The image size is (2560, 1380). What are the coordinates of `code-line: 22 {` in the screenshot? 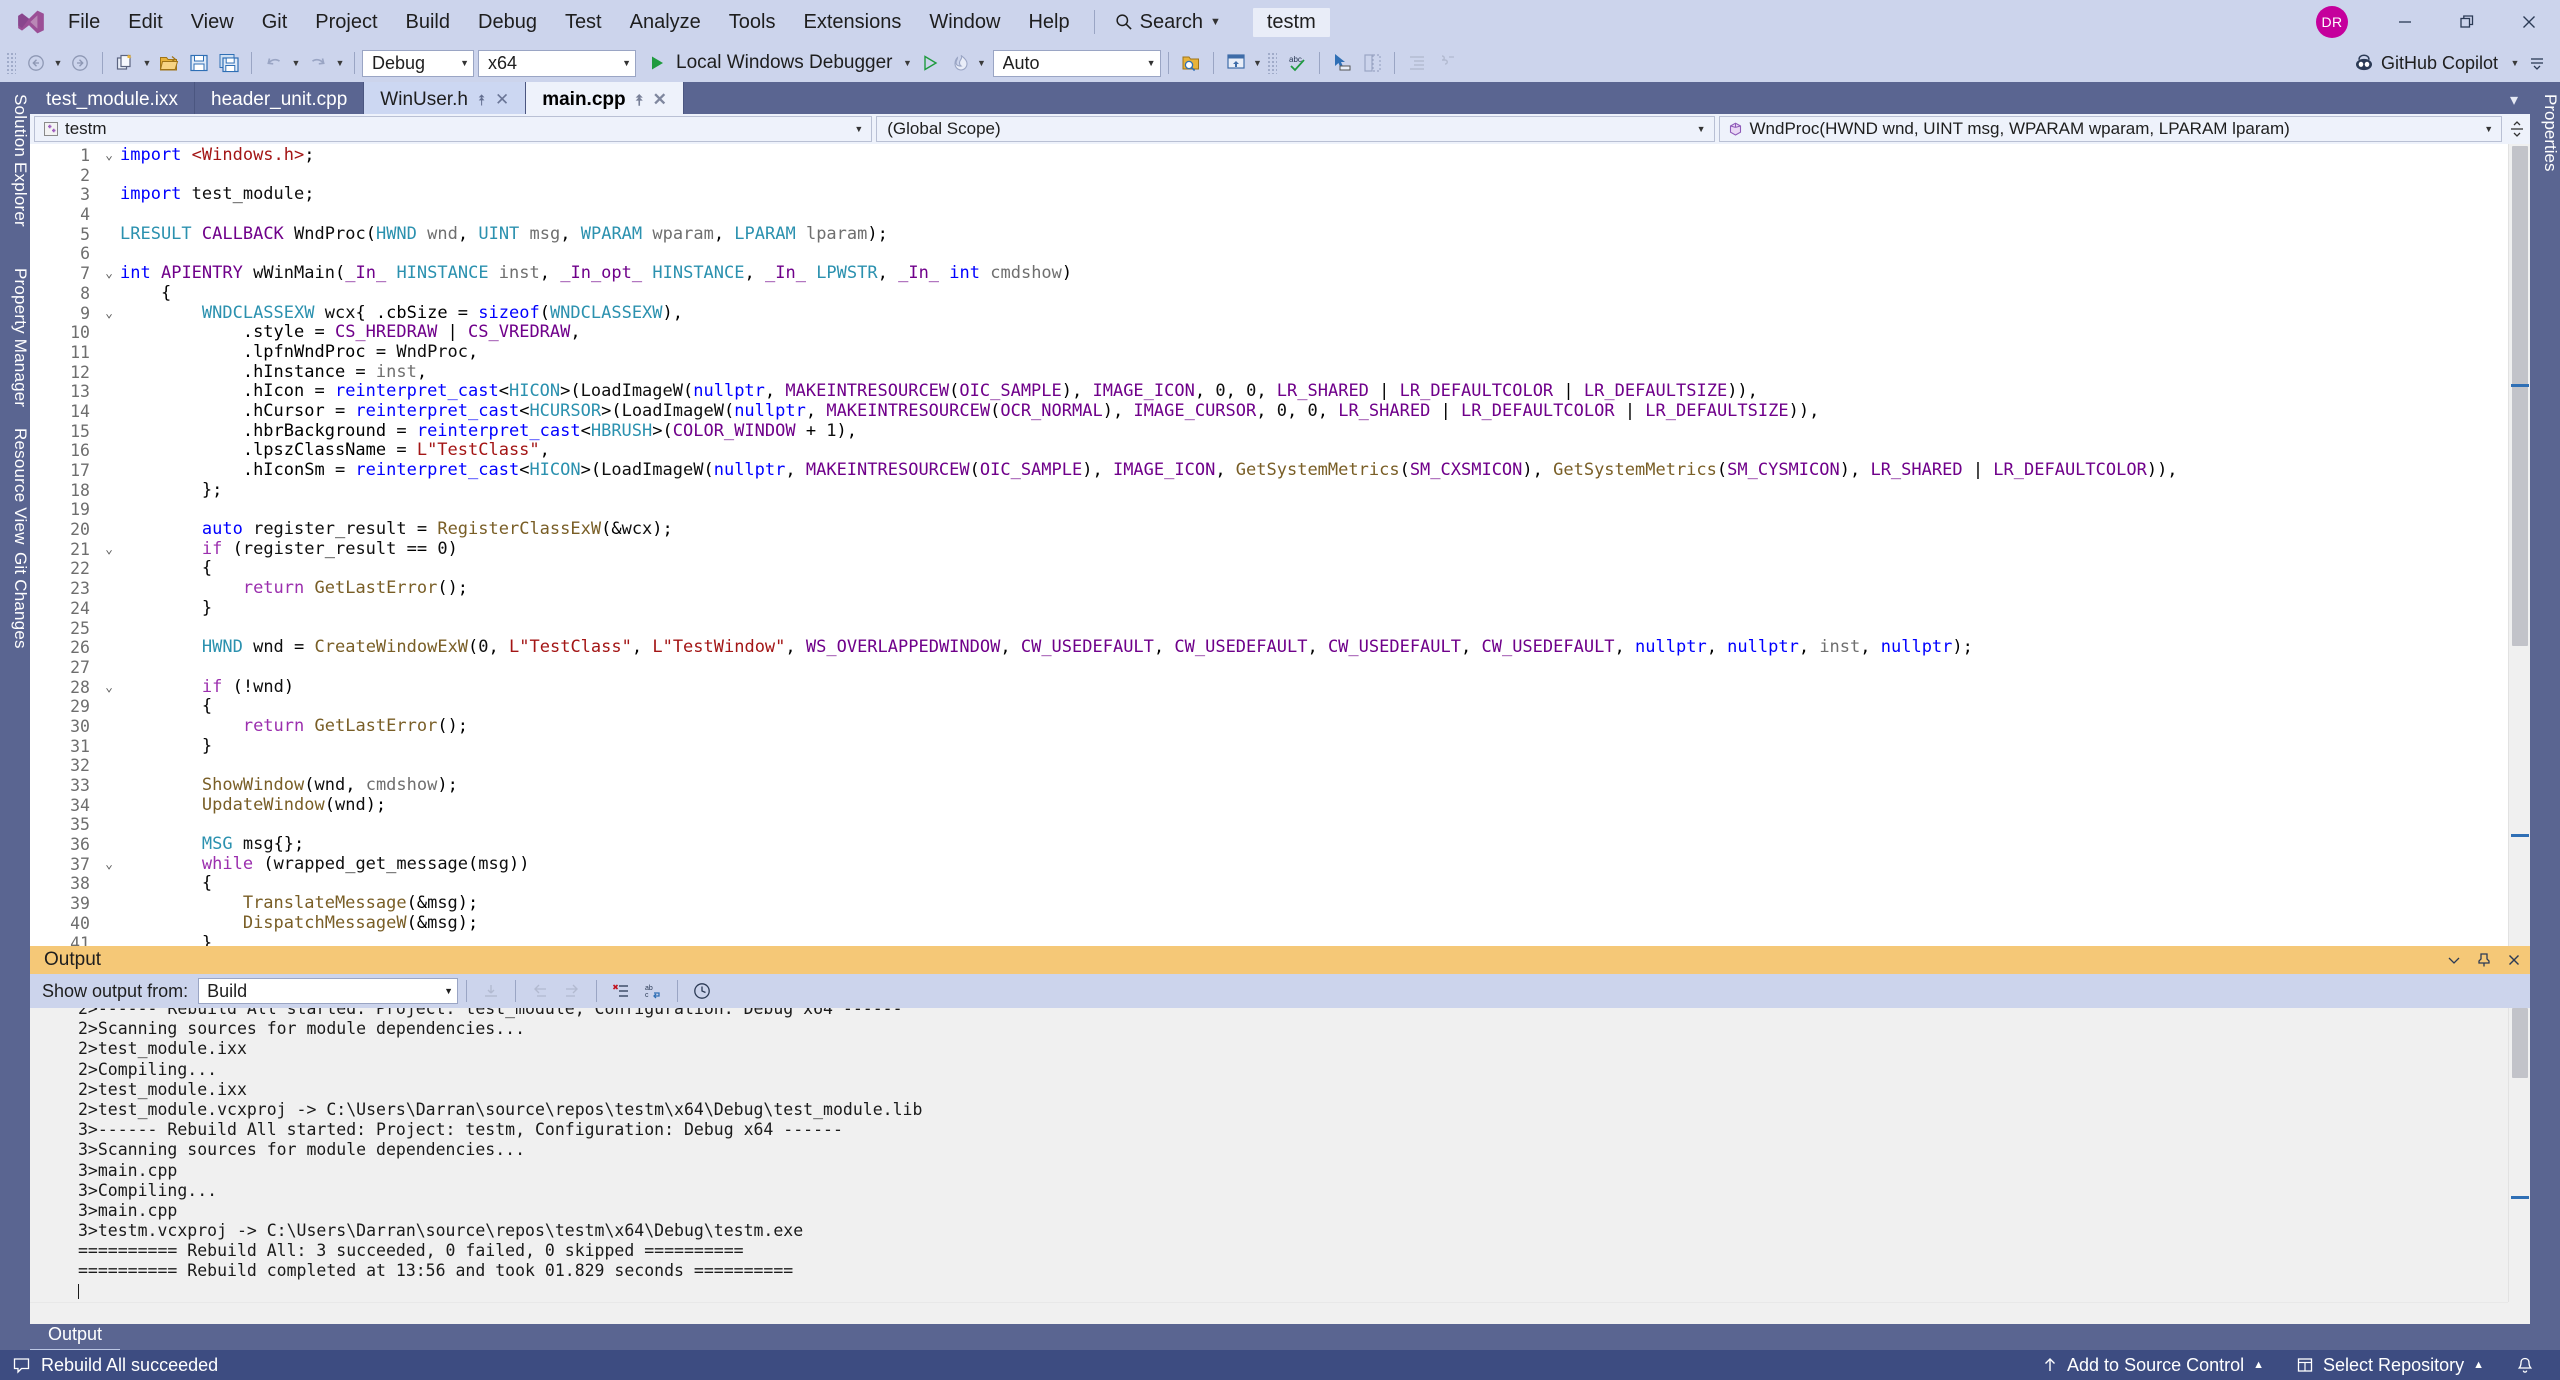 It's located at (1280, 569).